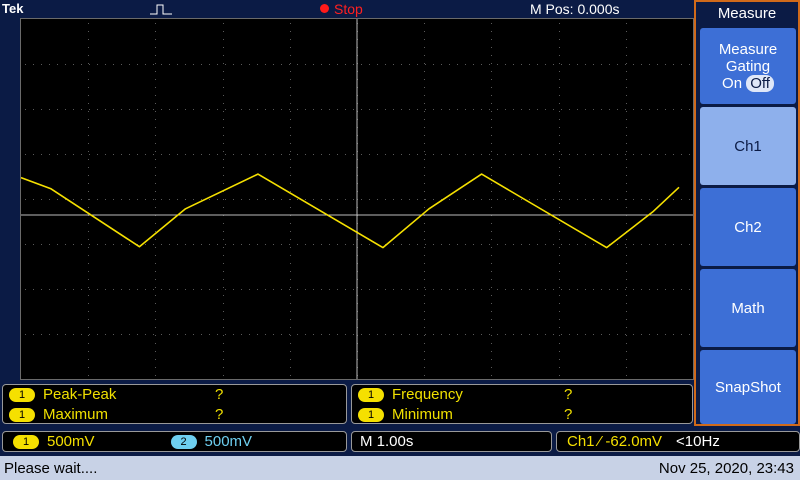  Describe the element at coordinates (678, 441) in the screenshot. I see `trigger-readout: Ch1 ⁄ -62.0mV <10Hz` at that location.